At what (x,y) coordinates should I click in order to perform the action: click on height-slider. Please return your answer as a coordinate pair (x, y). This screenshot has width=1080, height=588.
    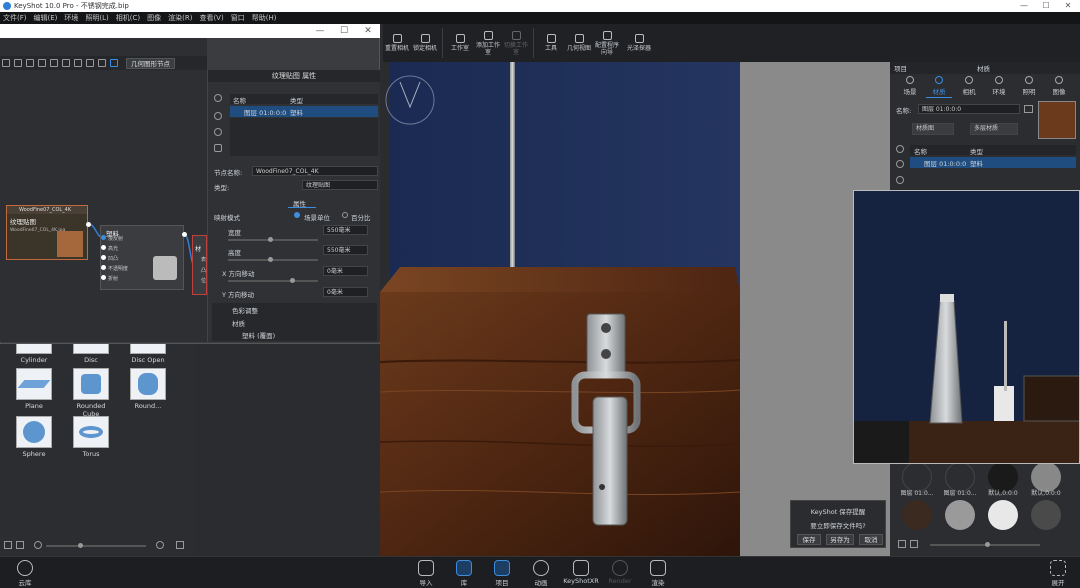
    Looking at the image, I should click on (273, 259).